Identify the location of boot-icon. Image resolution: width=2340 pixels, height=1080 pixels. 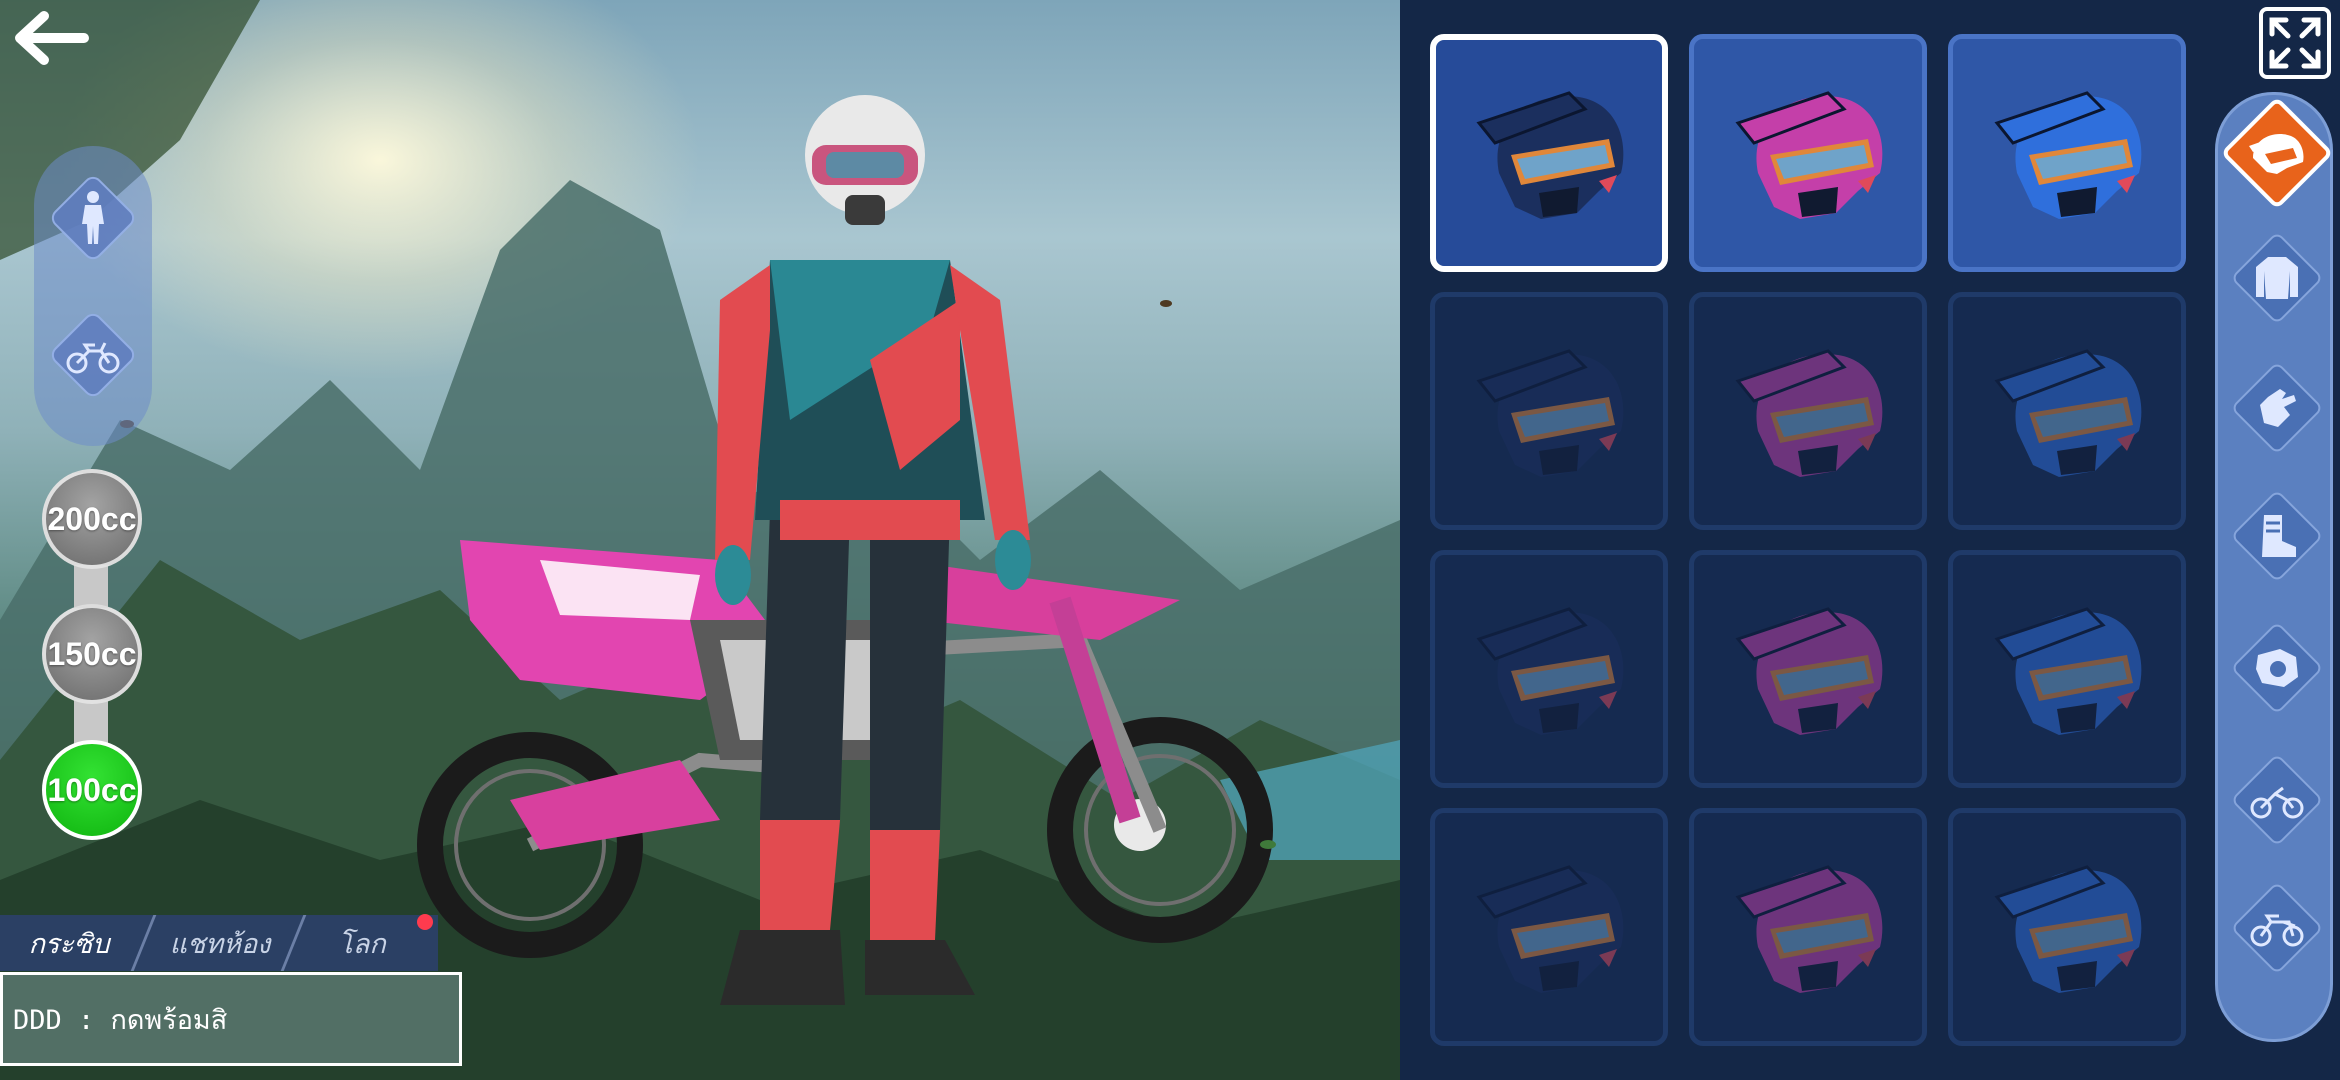
(2279, 536).